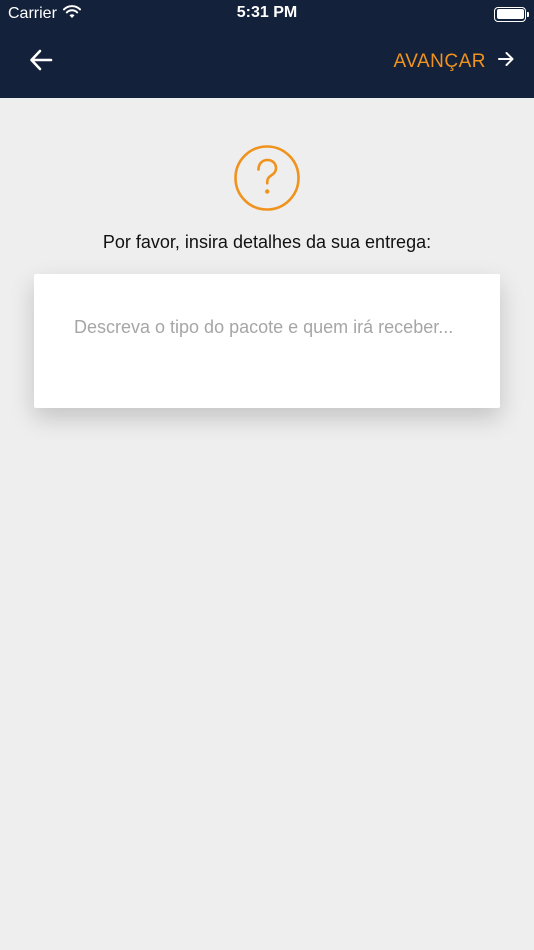  What do you see at coordinates (506, 62) in the screenshot?
I see `arrow-right-icon` at bounding box center [506, 62].